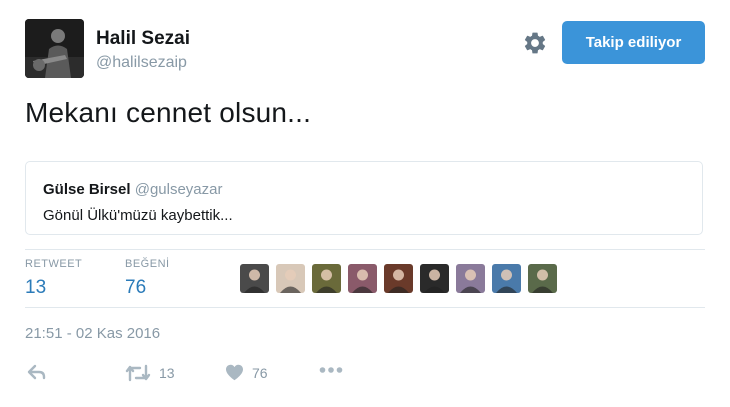 This screenshot has height=407, width=730. I want to click on reply-button, so click(37, 372).